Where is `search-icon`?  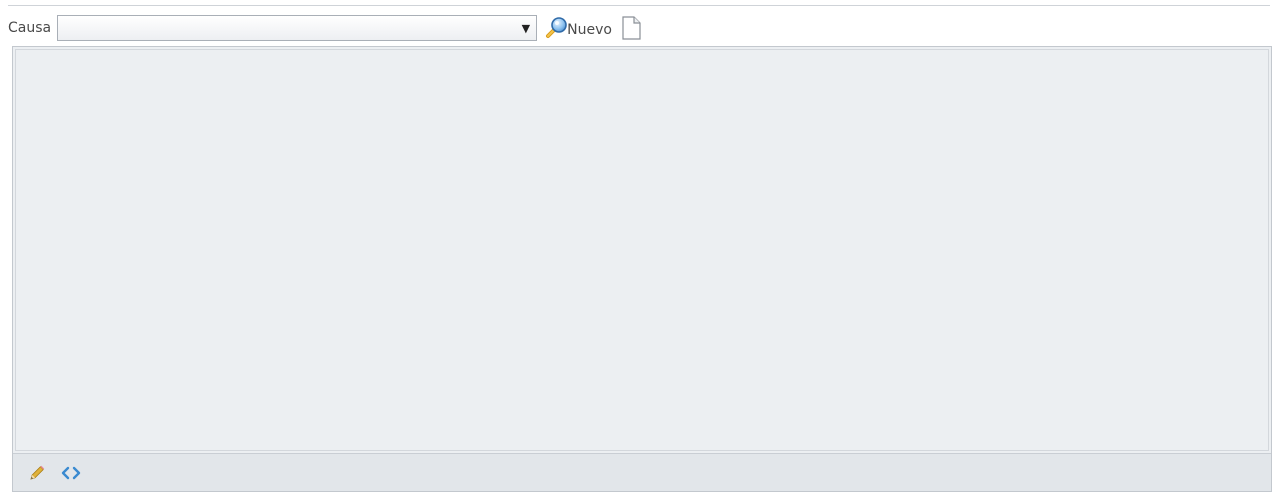 search-icon is located at coordinates (556, 28).